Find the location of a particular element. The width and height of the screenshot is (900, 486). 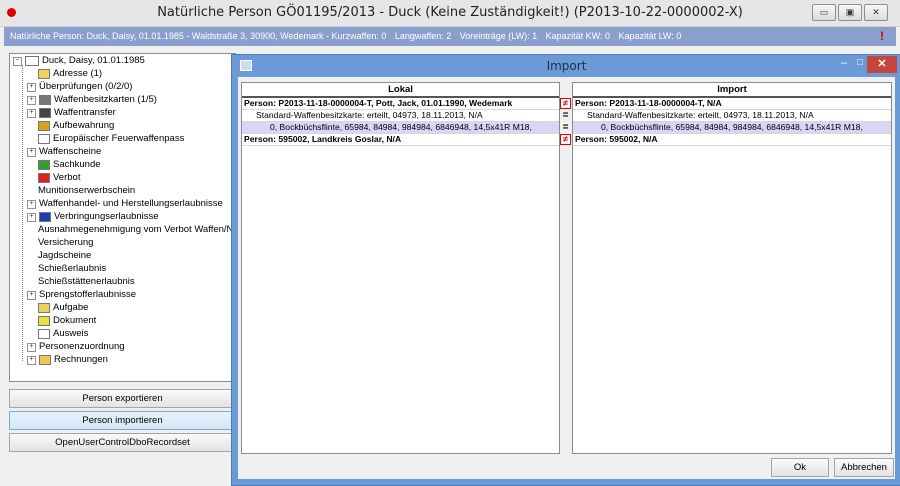

local-row: Person: 595002, Landkreis Goslar, N/A is located at coordinates (400, 140).